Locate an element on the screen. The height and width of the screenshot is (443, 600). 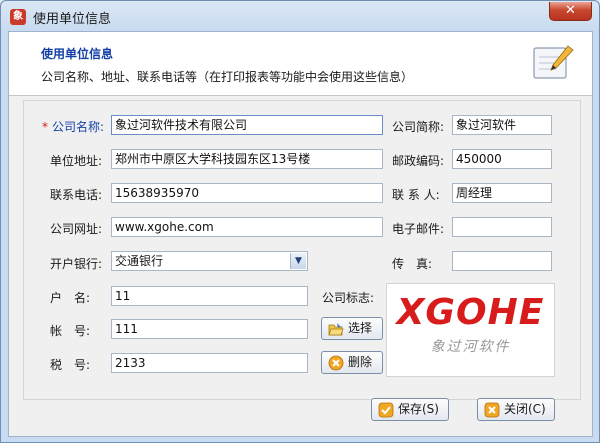
chevron-down-icon: ▼ is located at coordinates (298, 261).